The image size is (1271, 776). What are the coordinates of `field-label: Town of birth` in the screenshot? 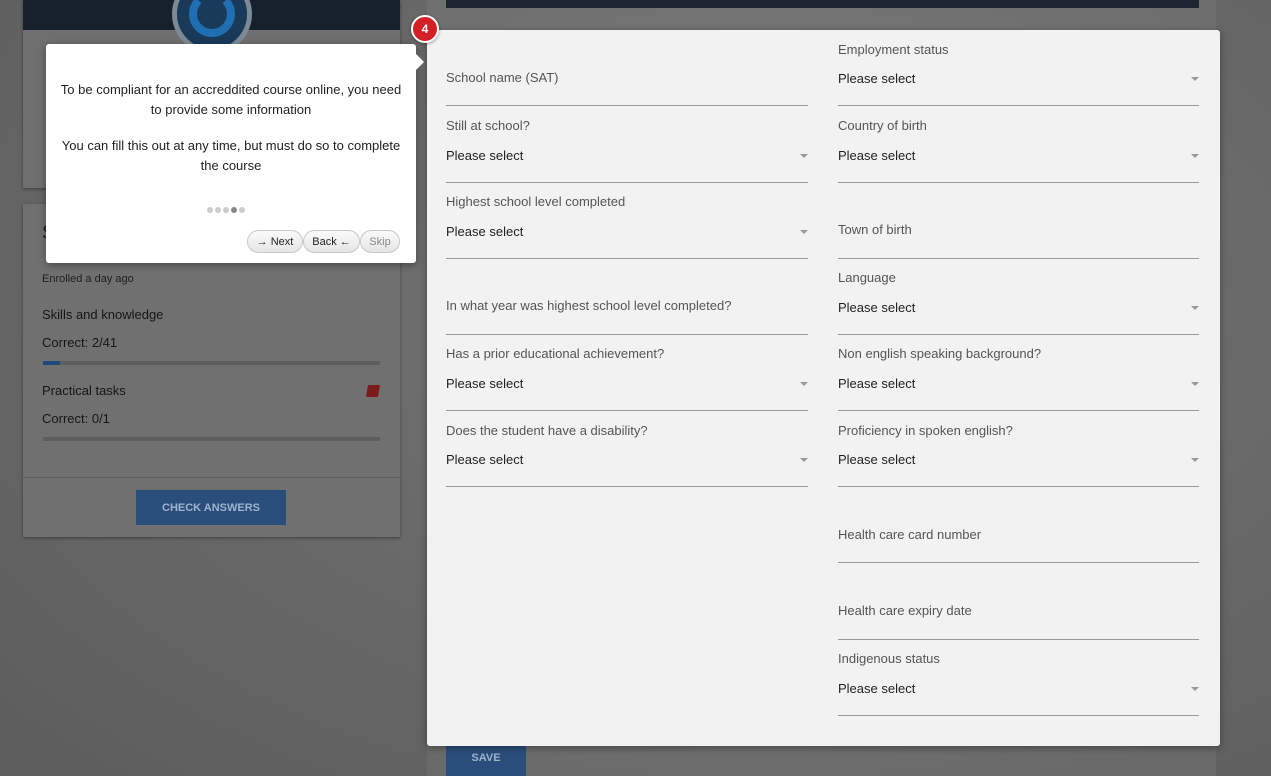 It's located at (875, 229).